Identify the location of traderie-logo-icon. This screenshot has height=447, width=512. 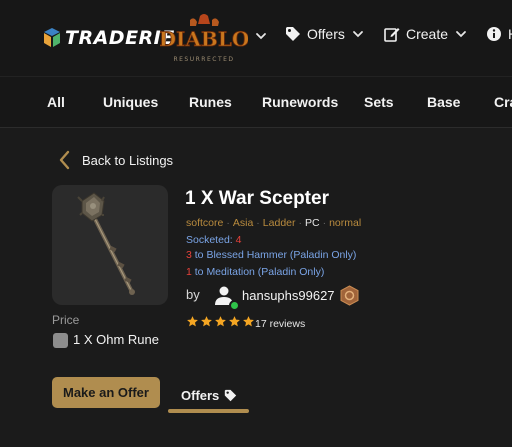
(52, 37).